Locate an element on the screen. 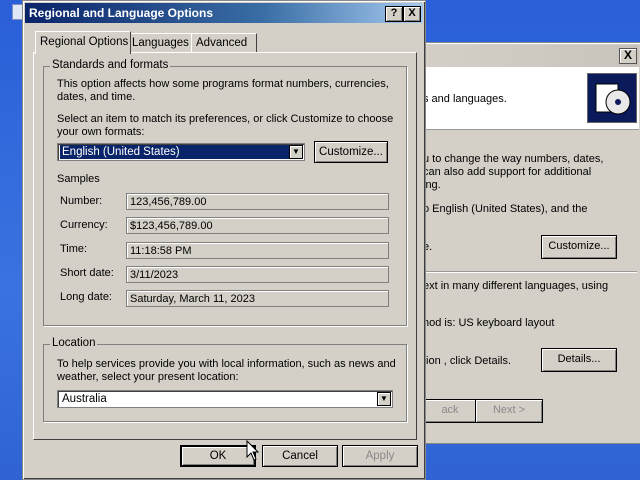 The width and height of the screenshot is (640, 480). dialog-title: Regional and Language Options is located at coordinates (121, 13).